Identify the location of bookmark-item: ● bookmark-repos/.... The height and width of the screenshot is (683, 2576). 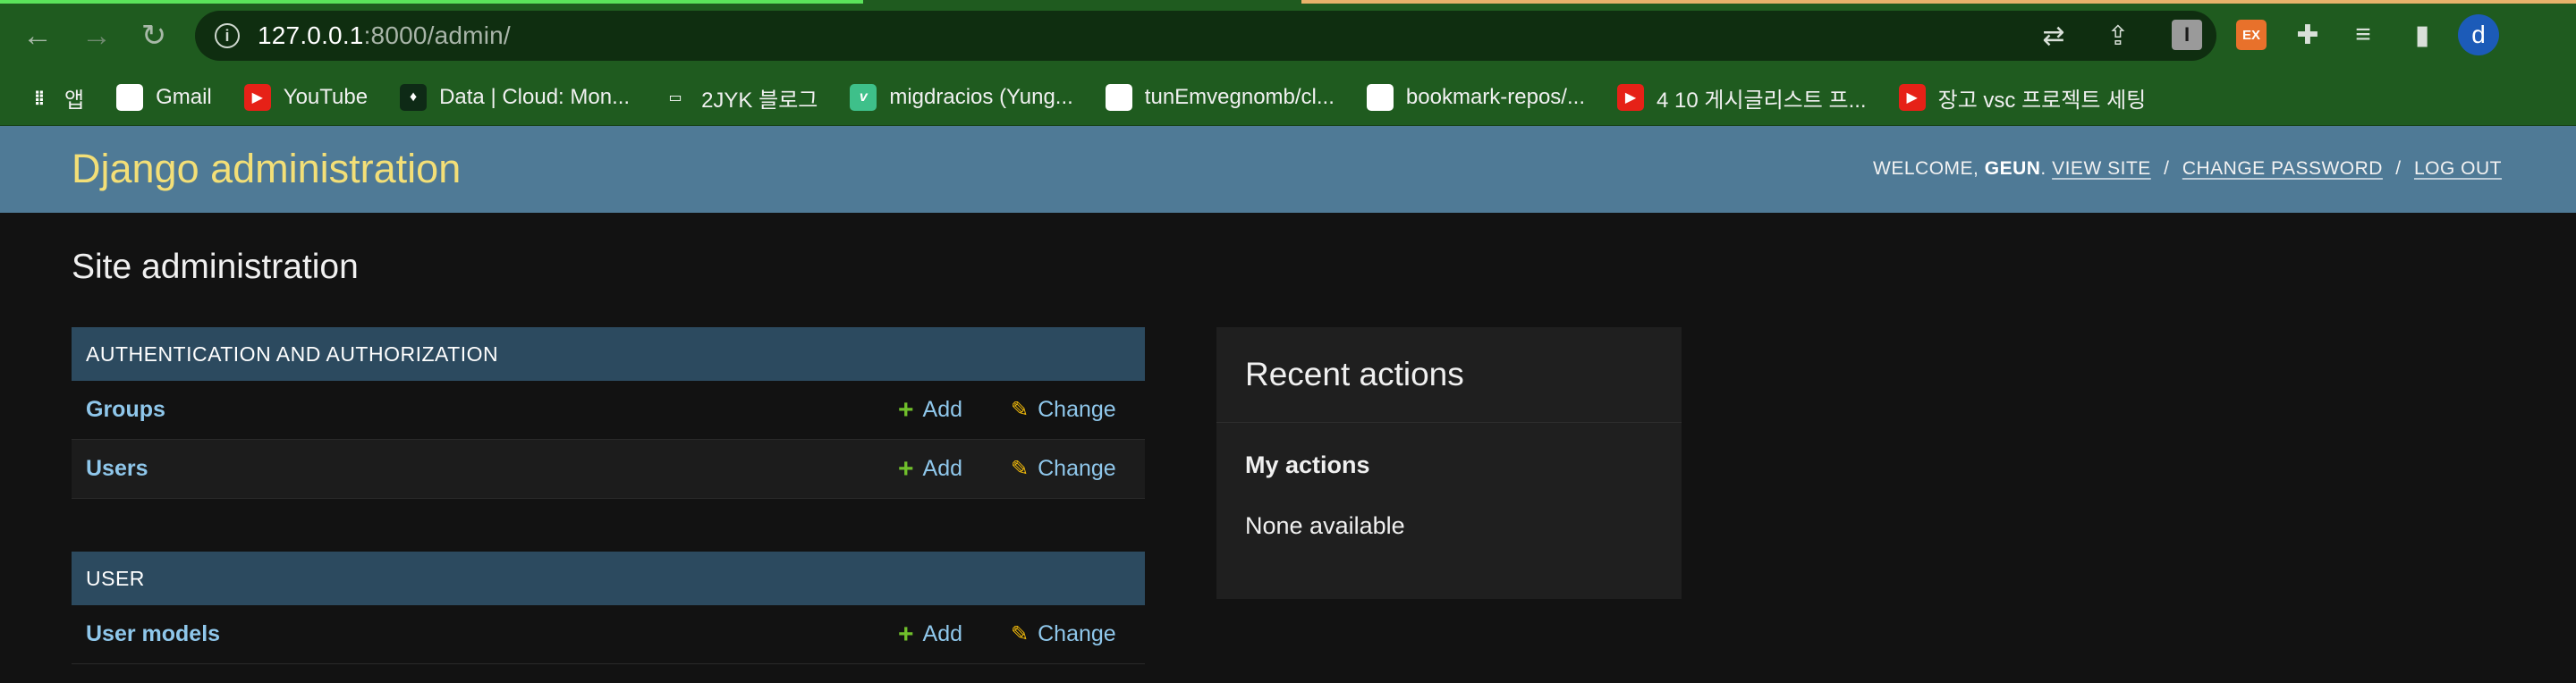
(1475, 97).